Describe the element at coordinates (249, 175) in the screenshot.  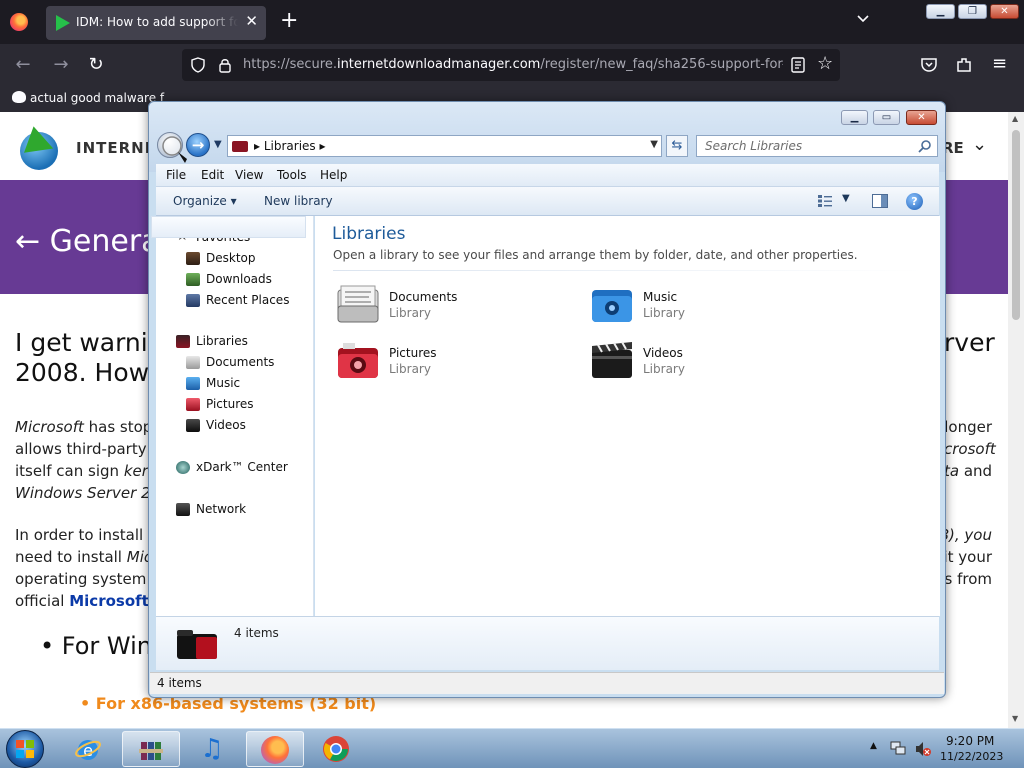
I see `menu-view: View` at that location.